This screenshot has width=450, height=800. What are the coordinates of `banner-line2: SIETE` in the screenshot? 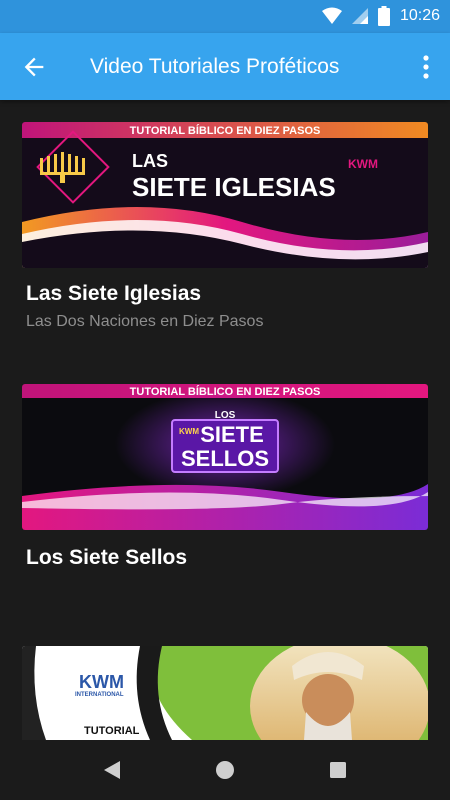 It's located at (232, 434).